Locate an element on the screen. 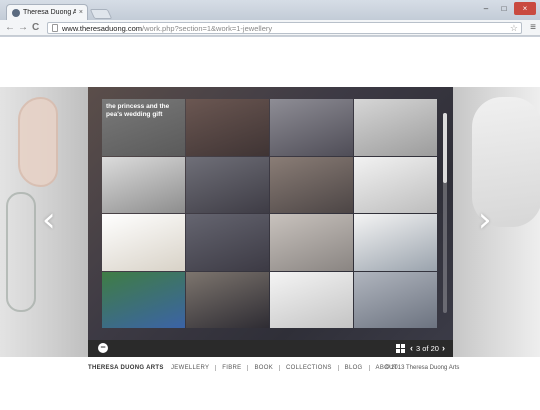  browser-tab: Theresa Duong Arts × is located at coordinates (47, 12).